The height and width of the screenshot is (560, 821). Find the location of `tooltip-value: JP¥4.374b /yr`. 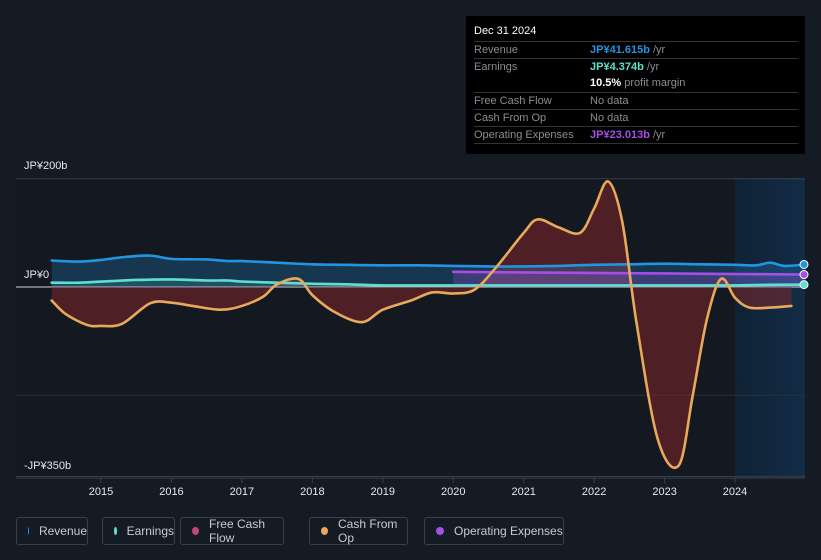

tooltip-value: JP¥4.374b /yr is located at coordinates (625, 67).